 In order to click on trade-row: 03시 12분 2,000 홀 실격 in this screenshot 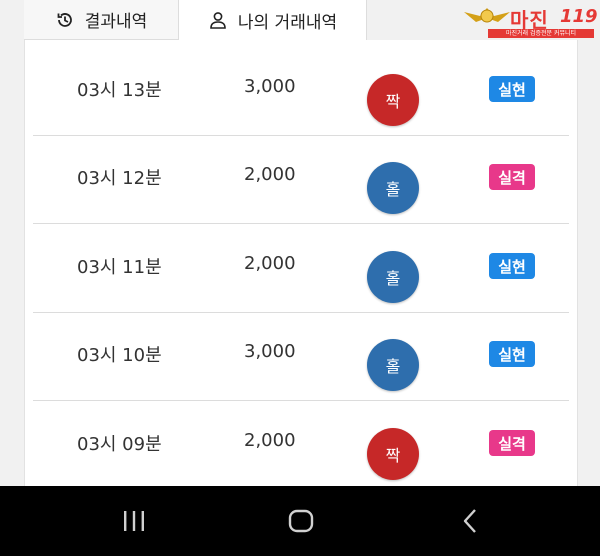, I will do `click(301, 180)`.